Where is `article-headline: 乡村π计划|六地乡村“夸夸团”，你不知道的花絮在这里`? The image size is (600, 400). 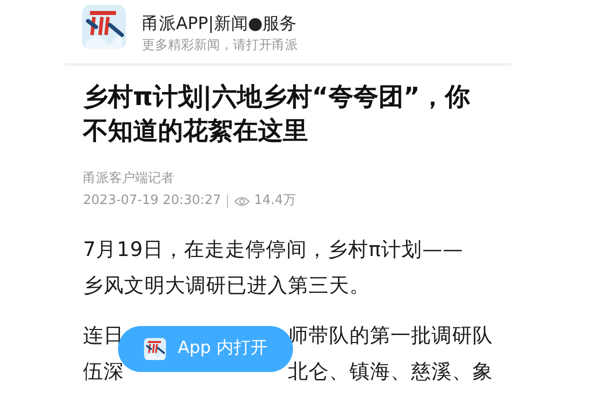 article-headline: 乡村π计划|六地乡村“夸夸团”，你不知道的花絮在这里 is located at coordinates (277, 114).